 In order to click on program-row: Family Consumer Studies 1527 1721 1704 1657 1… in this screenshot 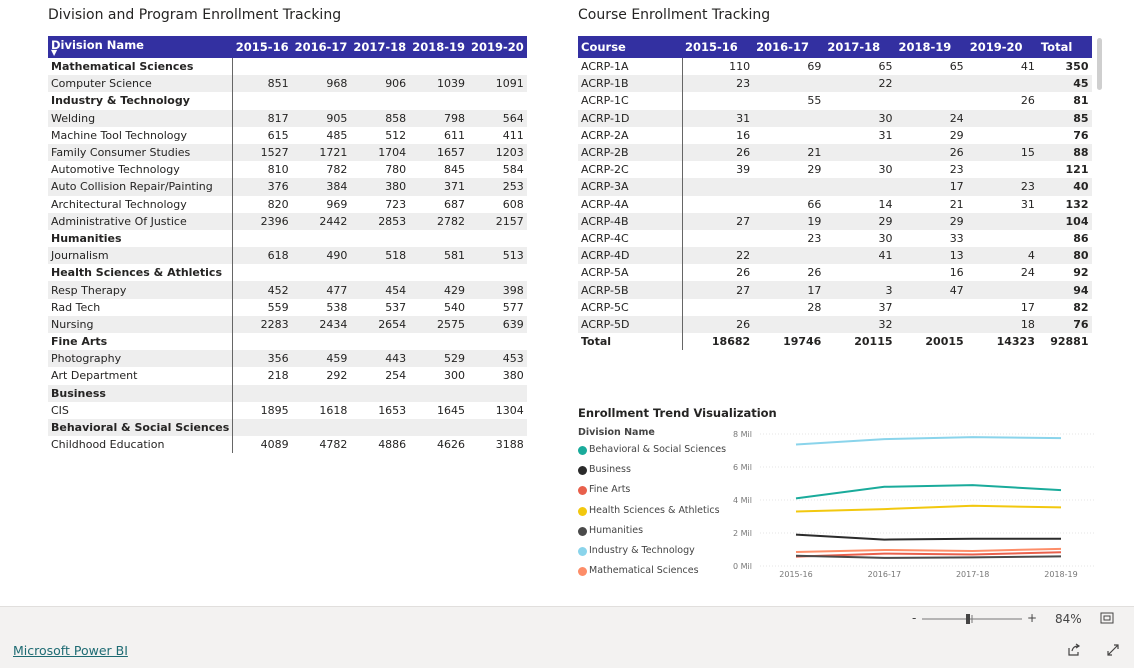, I will do `click(287, 152)`.